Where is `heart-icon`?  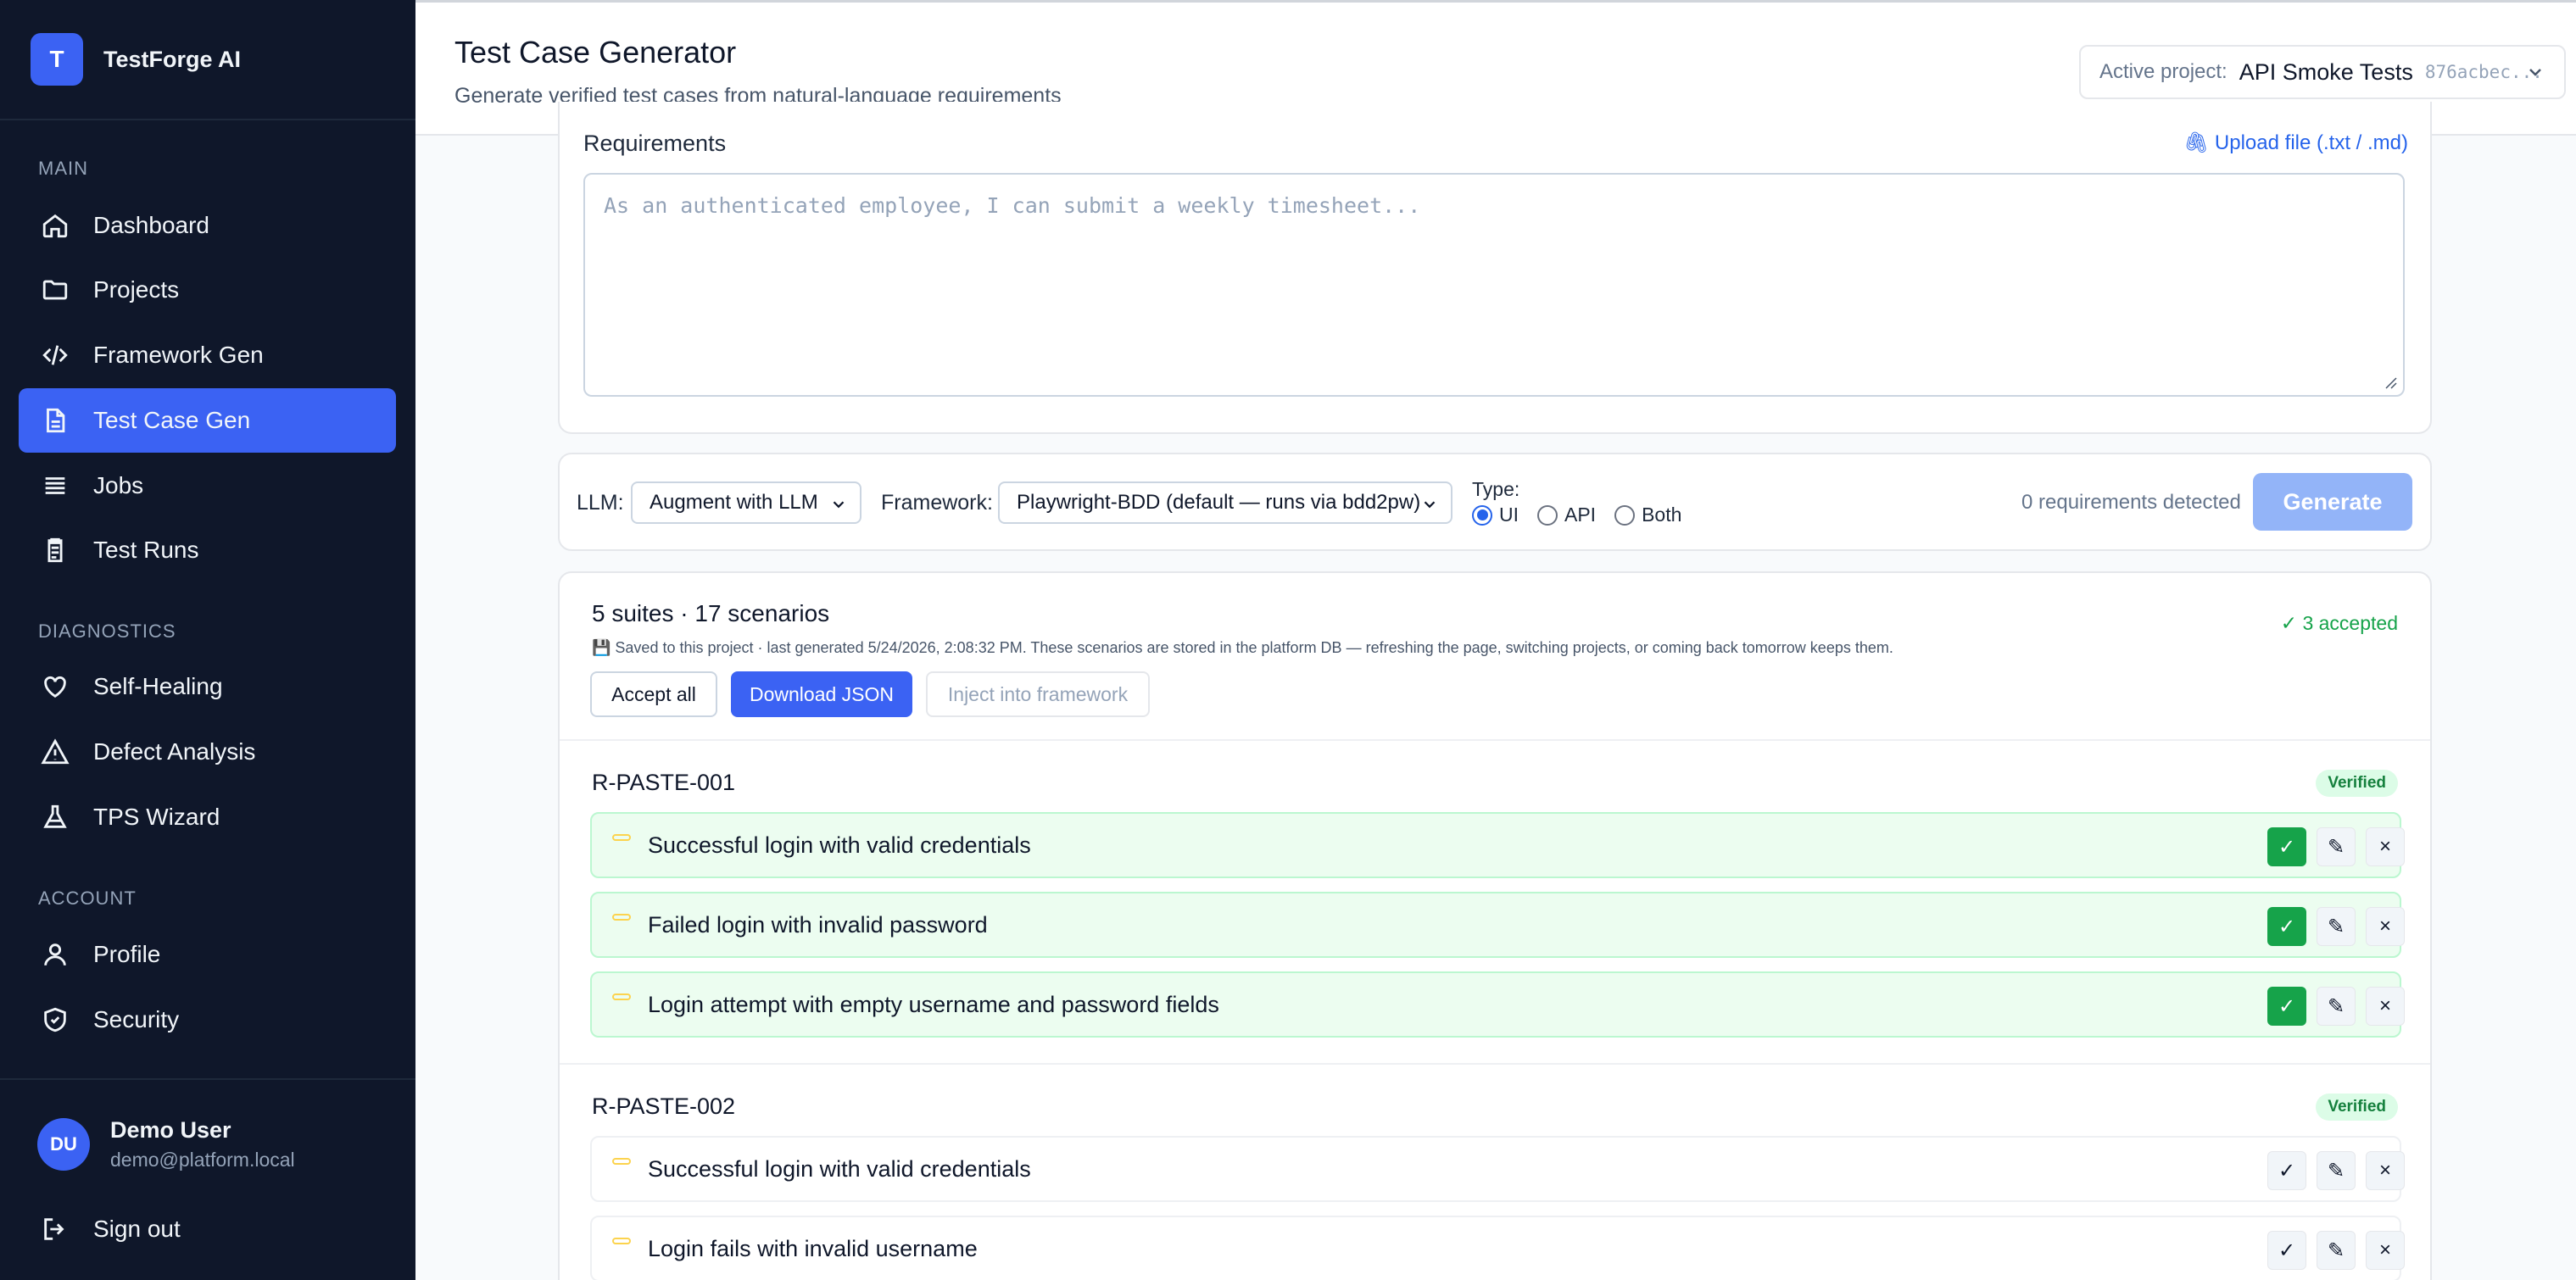
heart-icon is located at coordinates (55, 687).